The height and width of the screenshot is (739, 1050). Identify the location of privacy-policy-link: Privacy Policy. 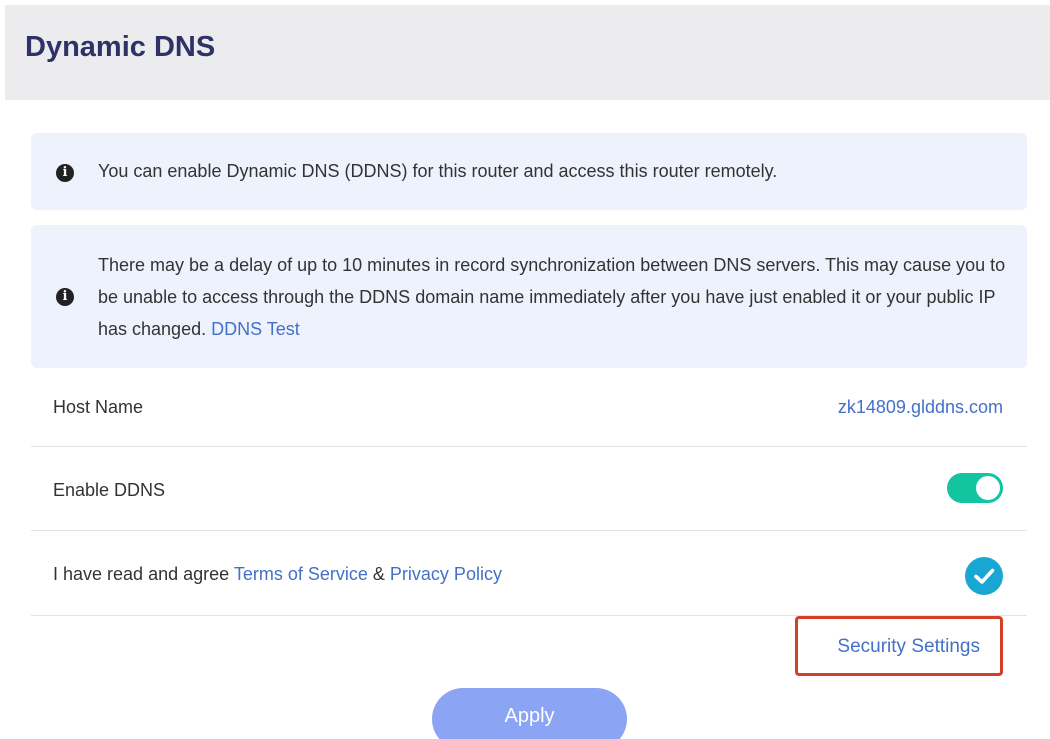
(446, 574).